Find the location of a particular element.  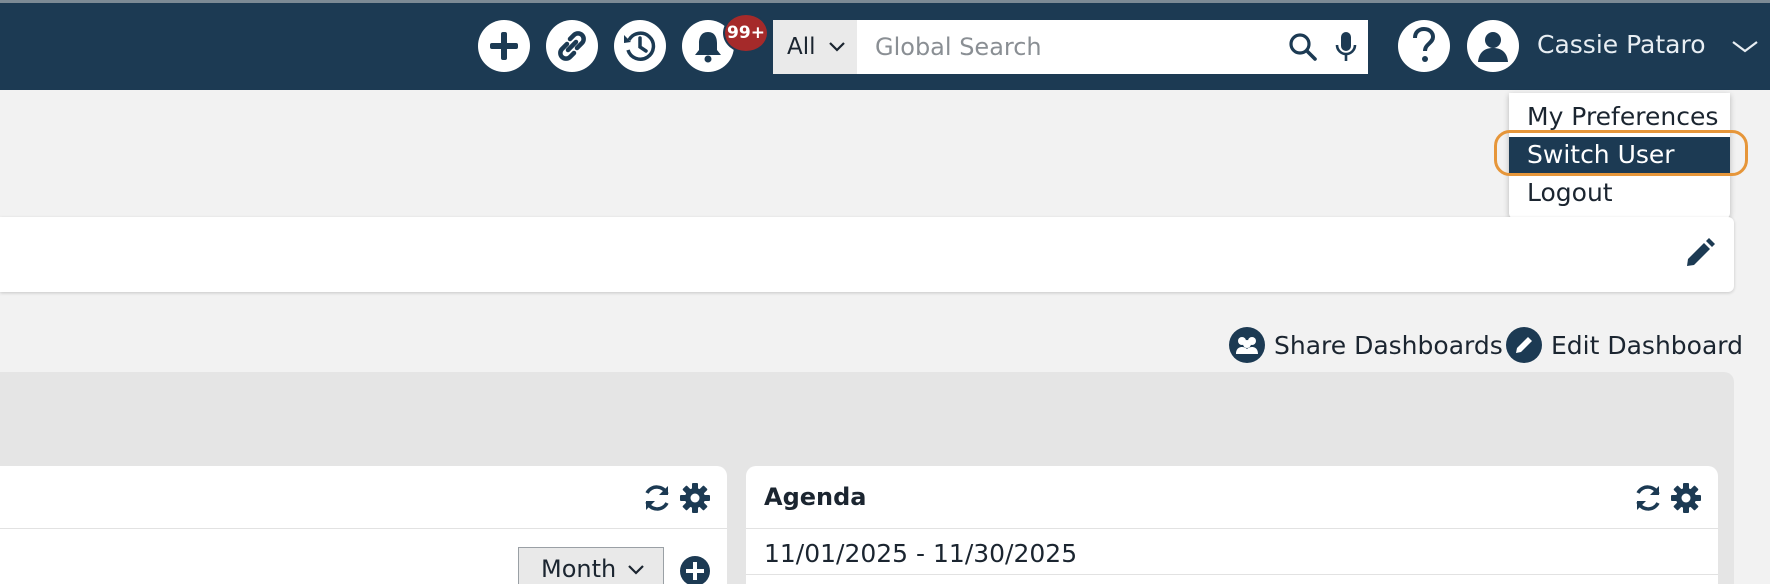

user-avatar-button is located at coordinates (1493, 46).